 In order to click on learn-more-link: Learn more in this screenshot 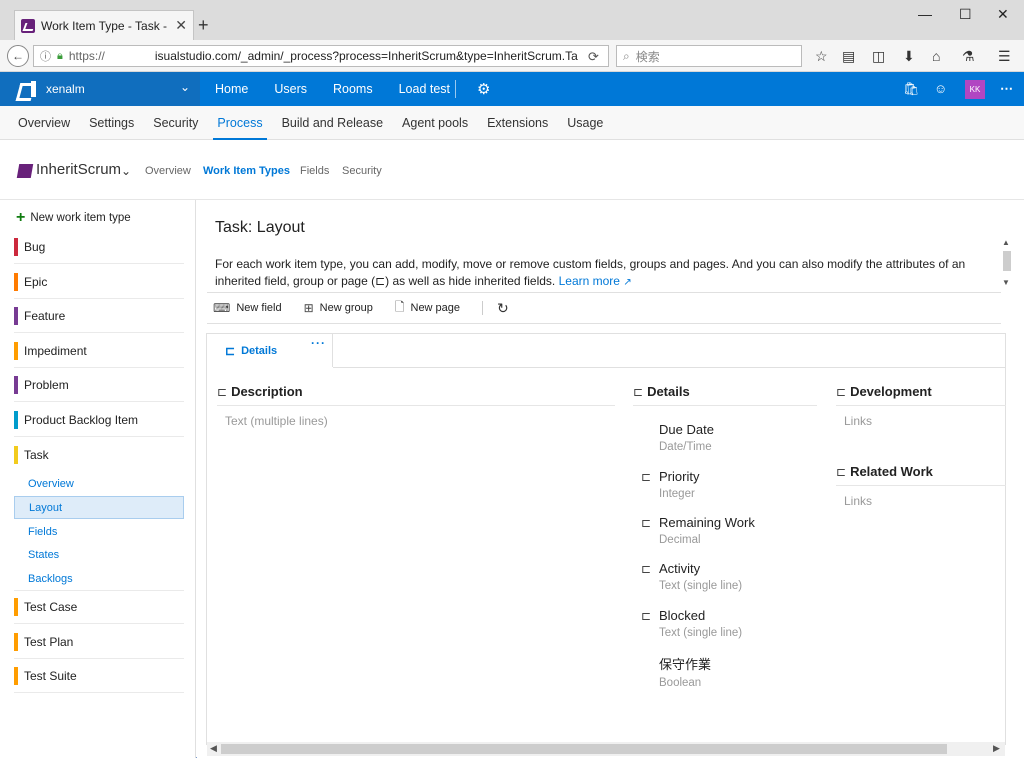, I will do `click(589, 281)`.